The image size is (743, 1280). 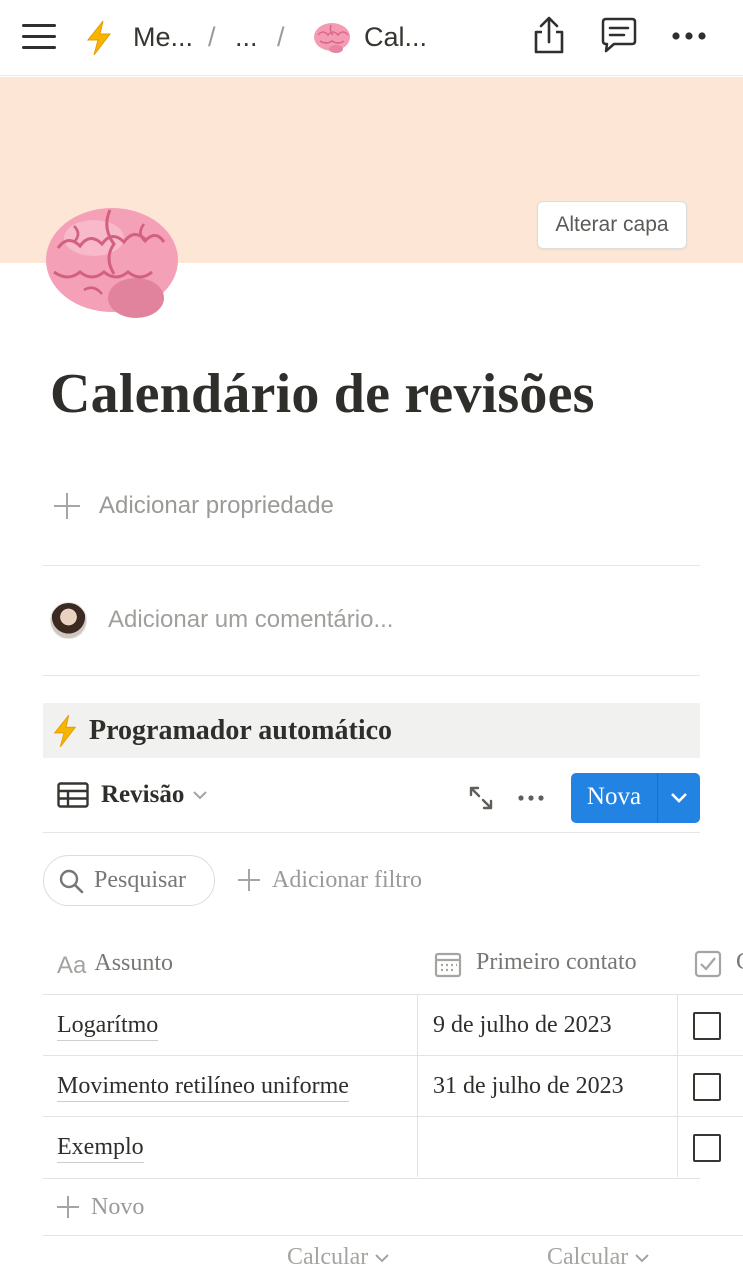 I want to click on row-title: Movimento retilíneo uniforme, so click(x=203, y=1086).